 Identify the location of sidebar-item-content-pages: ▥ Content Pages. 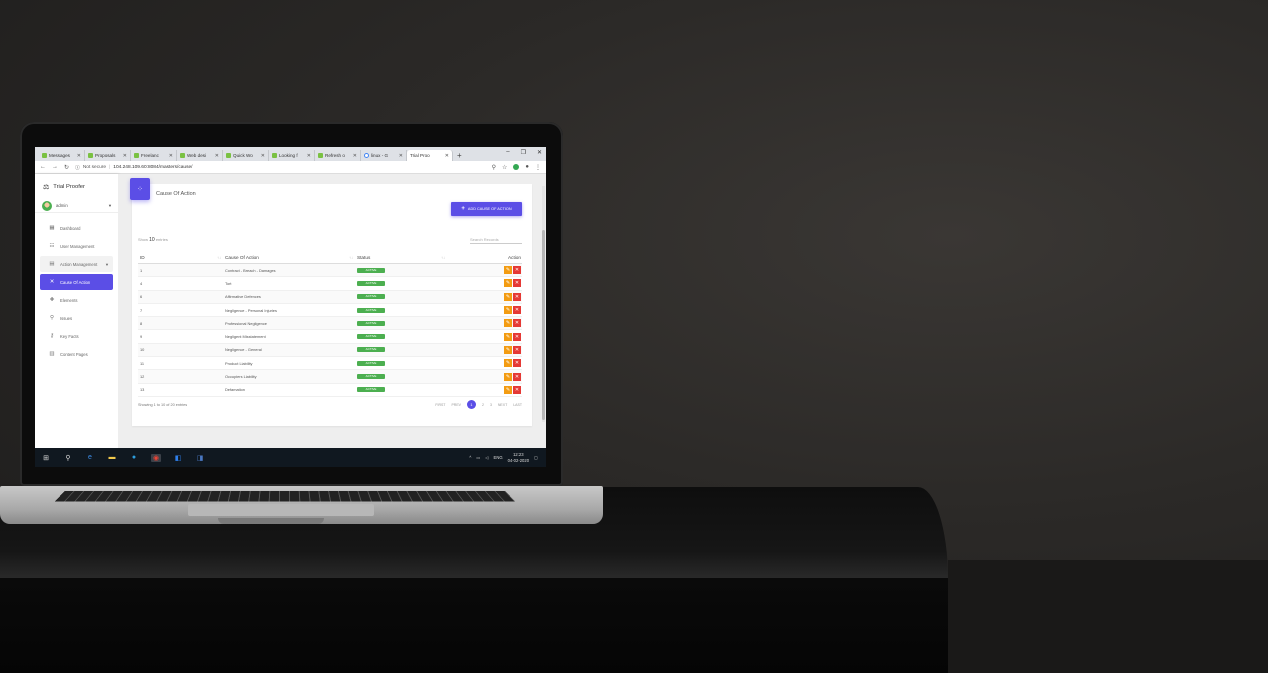
(76, 354).